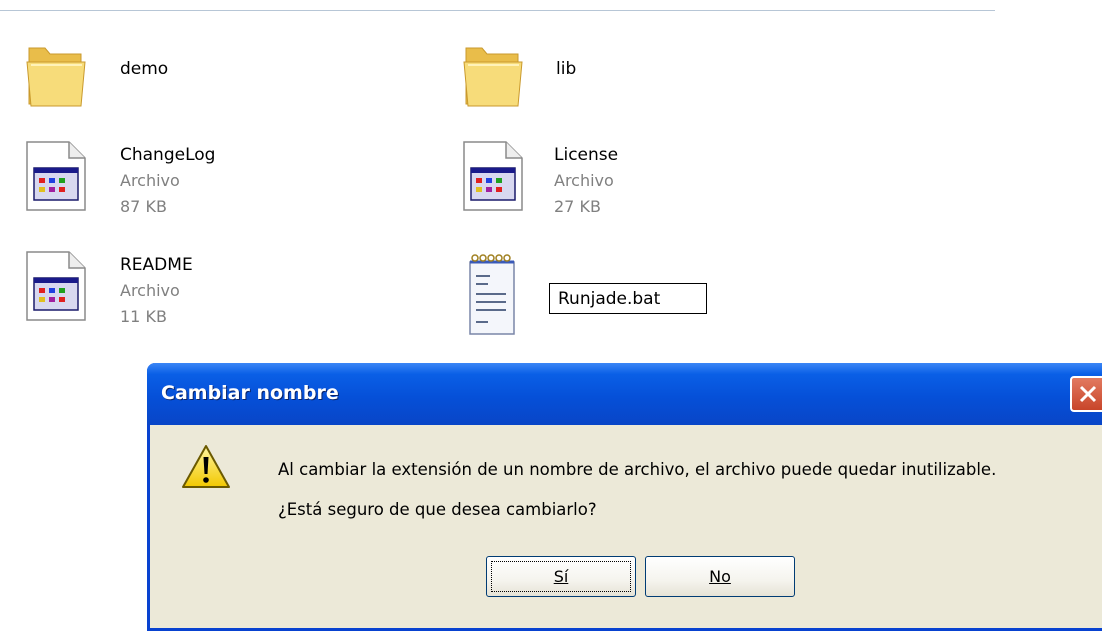  What do you see at coordinates (624, 394) in the screenshot?
I see `dialog-titlebar: Cambiar nombre` at bounding box center [624, 394].